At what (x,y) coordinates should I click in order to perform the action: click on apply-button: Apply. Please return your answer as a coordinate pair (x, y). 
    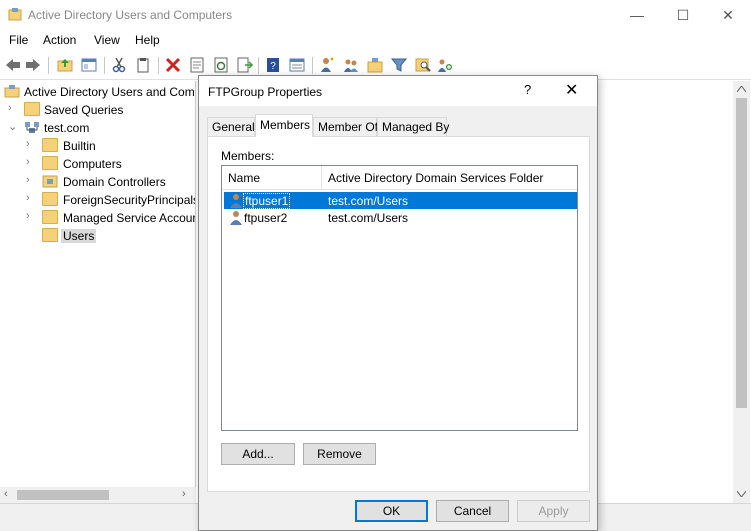
    Looking at the image, I should click on (553, 511).